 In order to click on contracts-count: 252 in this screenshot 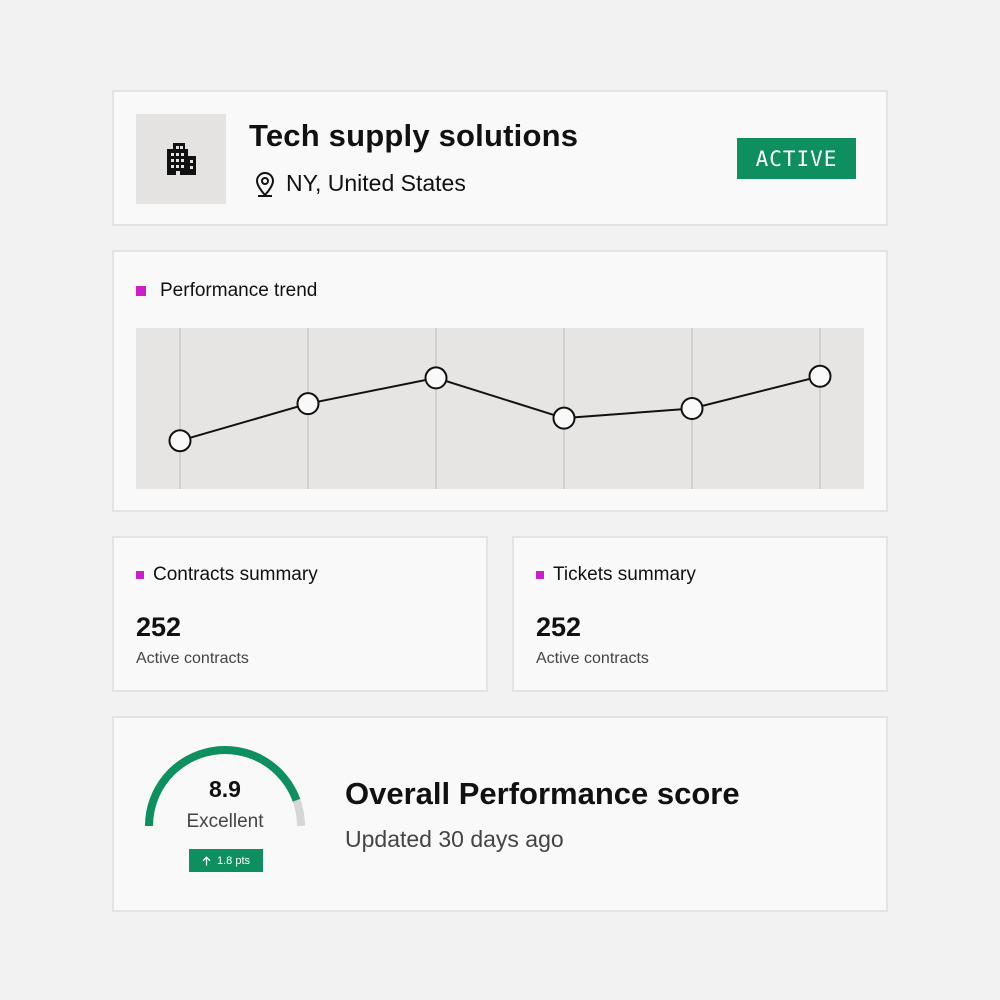, I will do `click(159, 627)`.